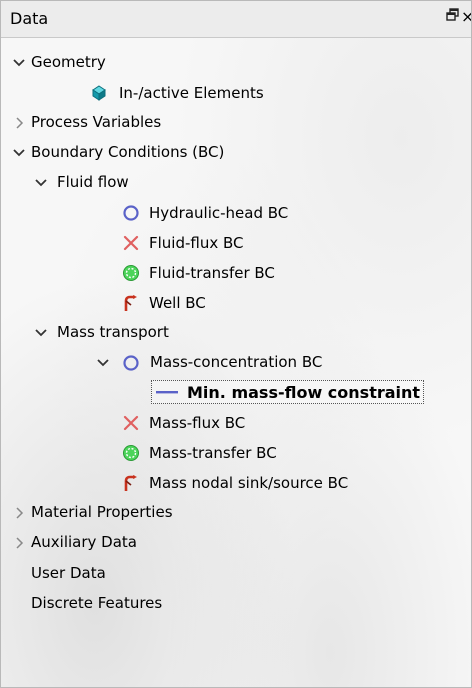 Image resolution: width=472 pixels, height=688 pixels. I want to click on tree-item-hydraulic-head-bc: Hydraulic-head BC, so click(204, 213).